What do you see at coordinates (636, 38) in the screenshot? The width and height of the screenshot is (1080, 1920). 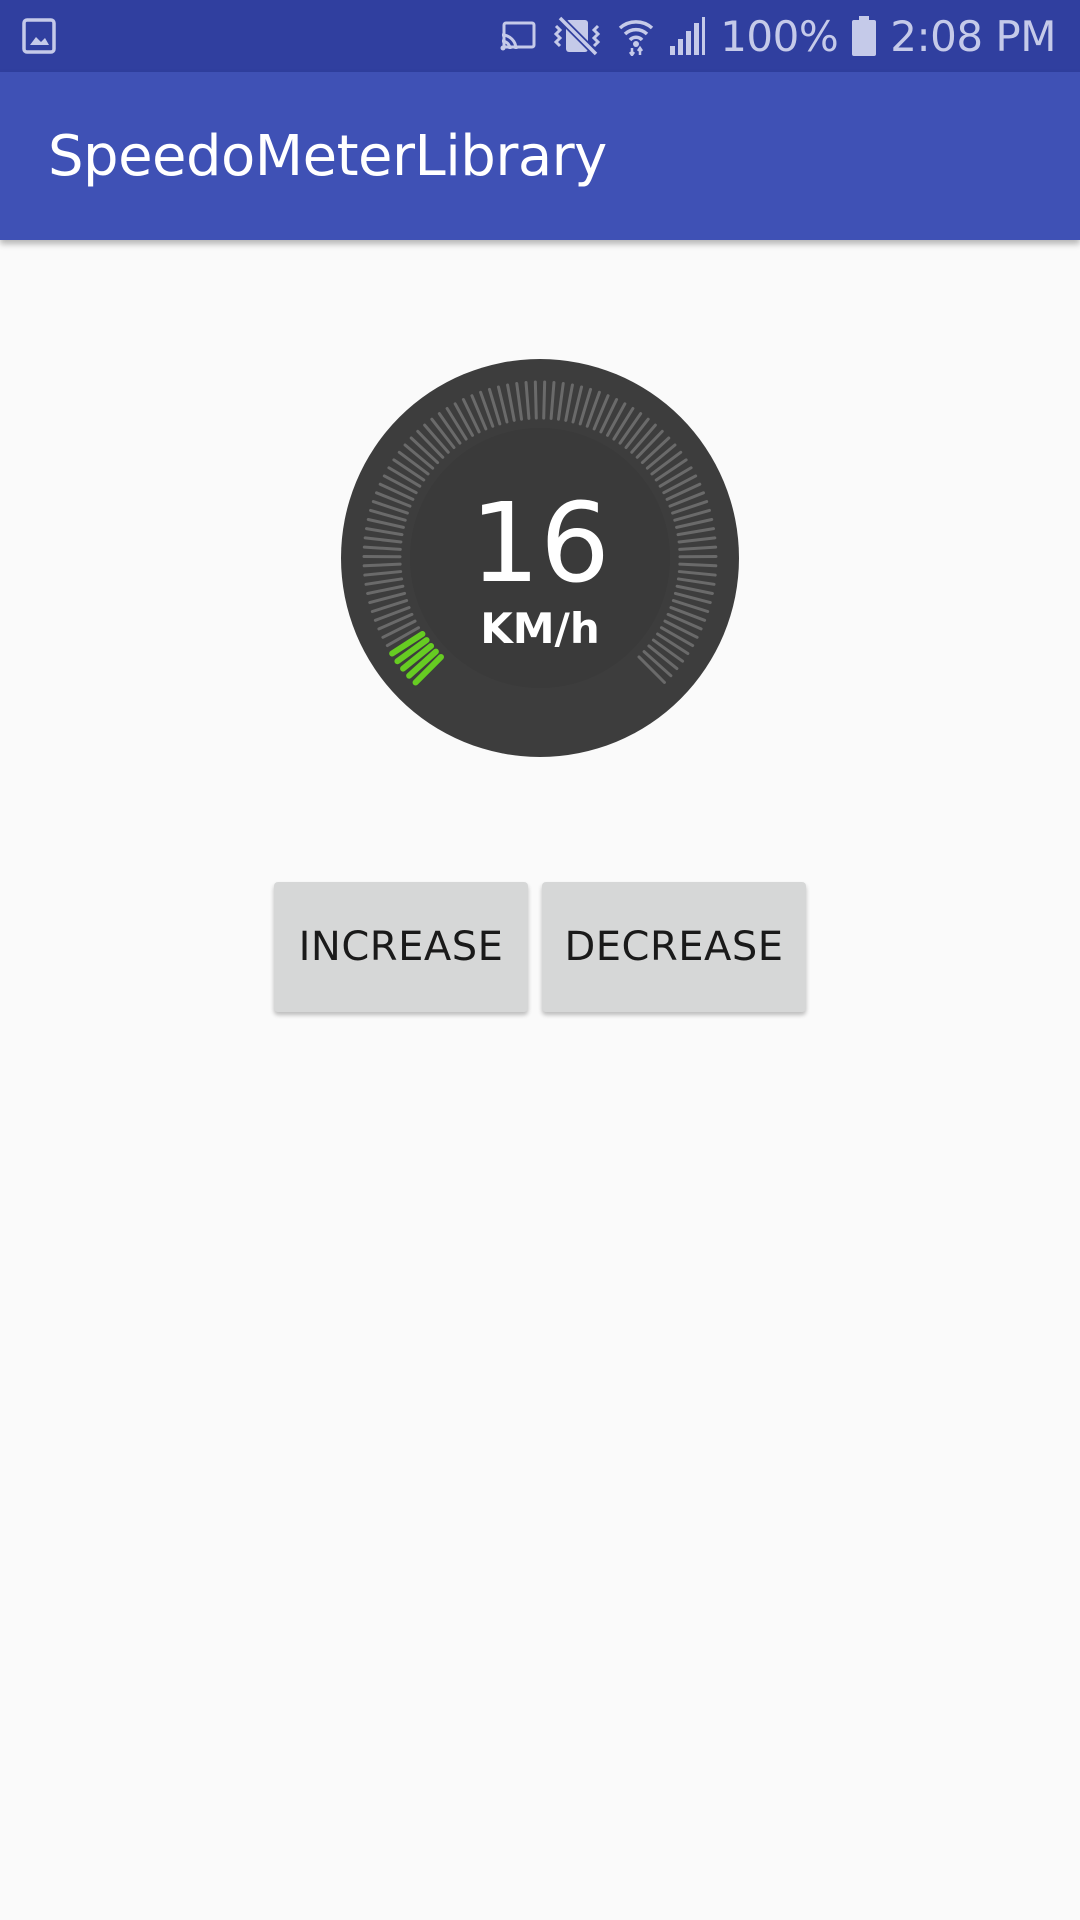 I see `wifi-icon` at bounding box center [636, 38].